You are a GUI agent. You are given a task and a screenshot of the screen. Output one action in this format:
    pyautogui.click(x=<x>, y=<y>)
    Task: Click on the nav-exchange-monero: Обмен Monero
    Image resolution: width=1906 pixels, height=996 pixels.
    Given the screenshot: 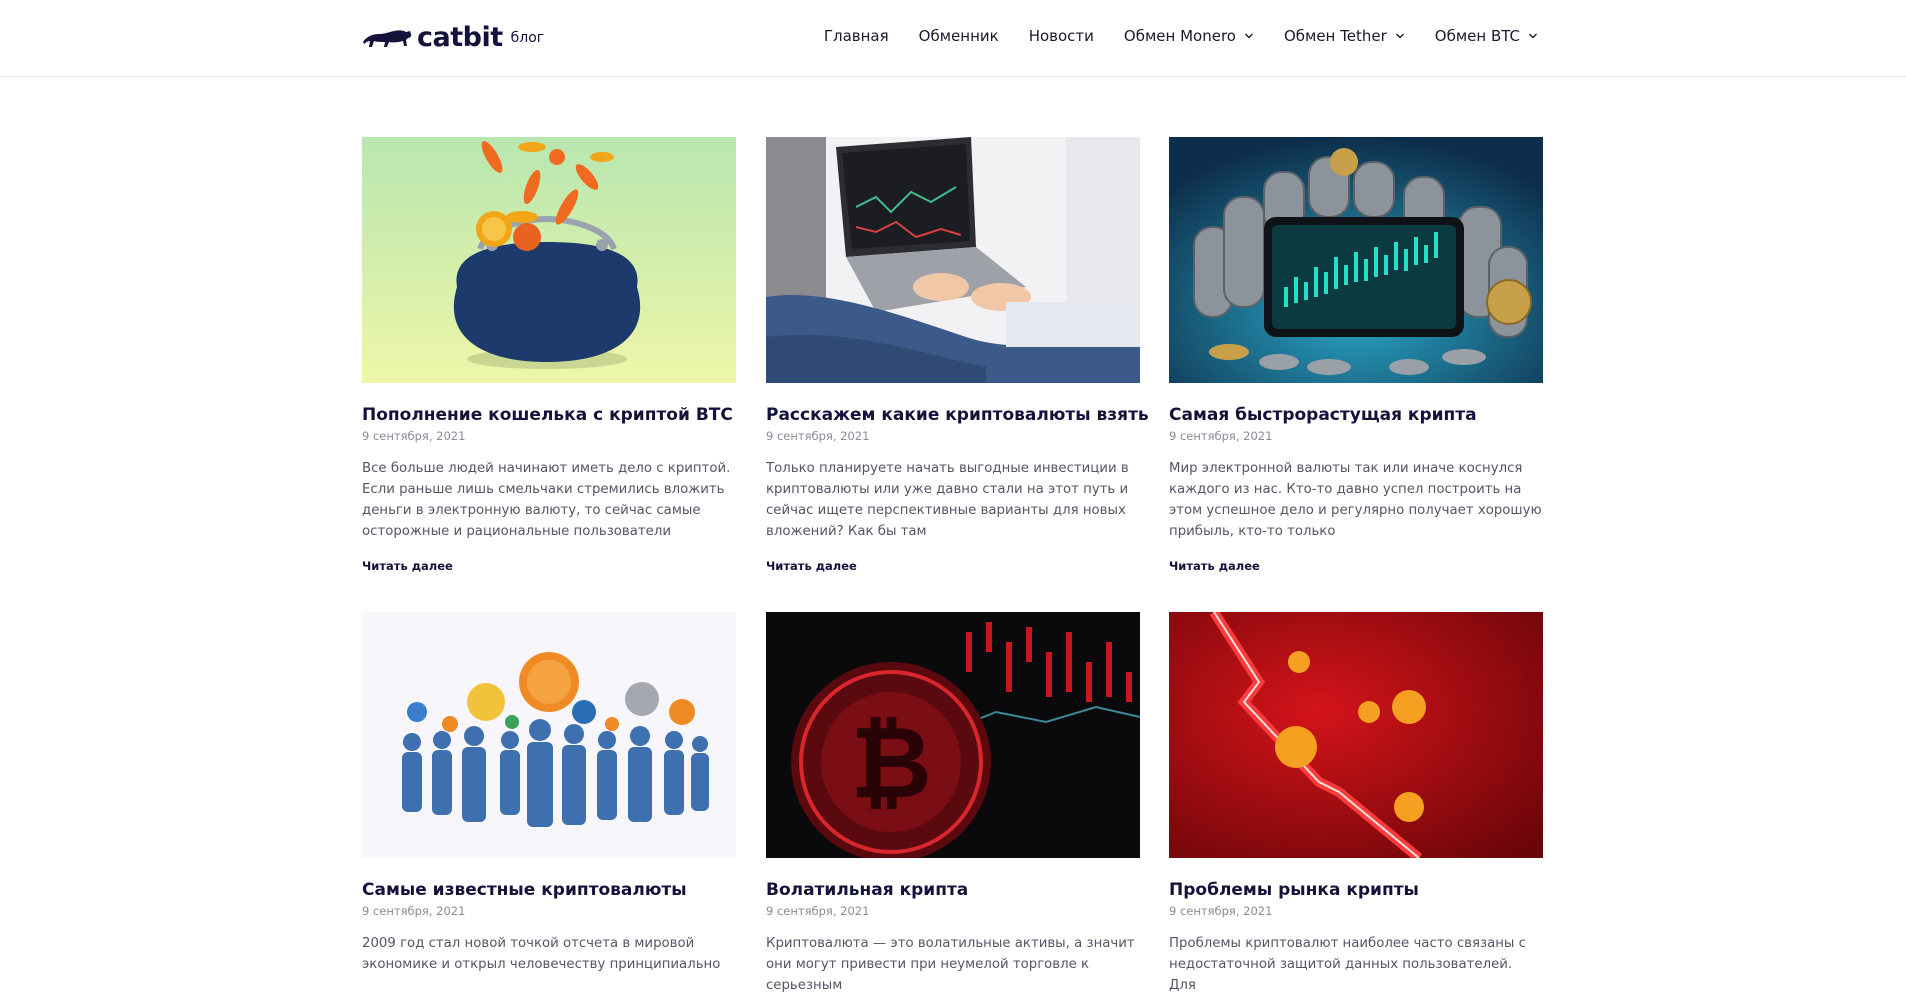 What is the action you would take?
    pyautogui.click(x=1189, y=36)
    